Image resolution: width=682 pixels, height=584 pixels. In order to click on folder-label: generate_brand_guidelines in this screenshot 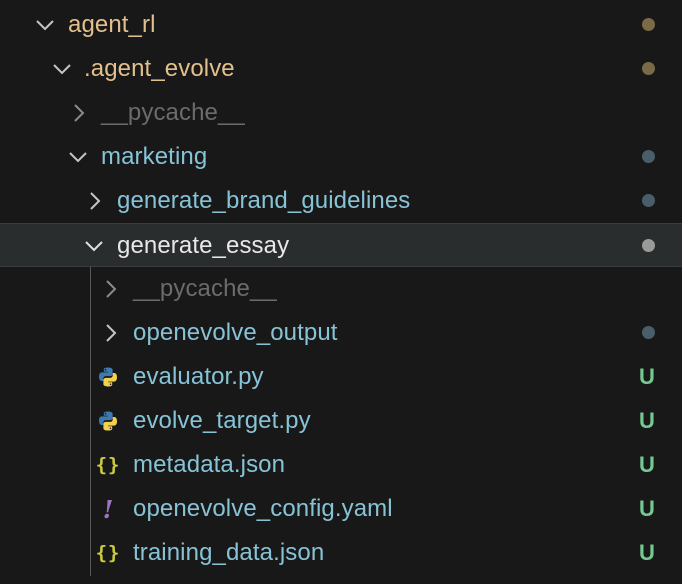, I will do `click(264, 200)`.